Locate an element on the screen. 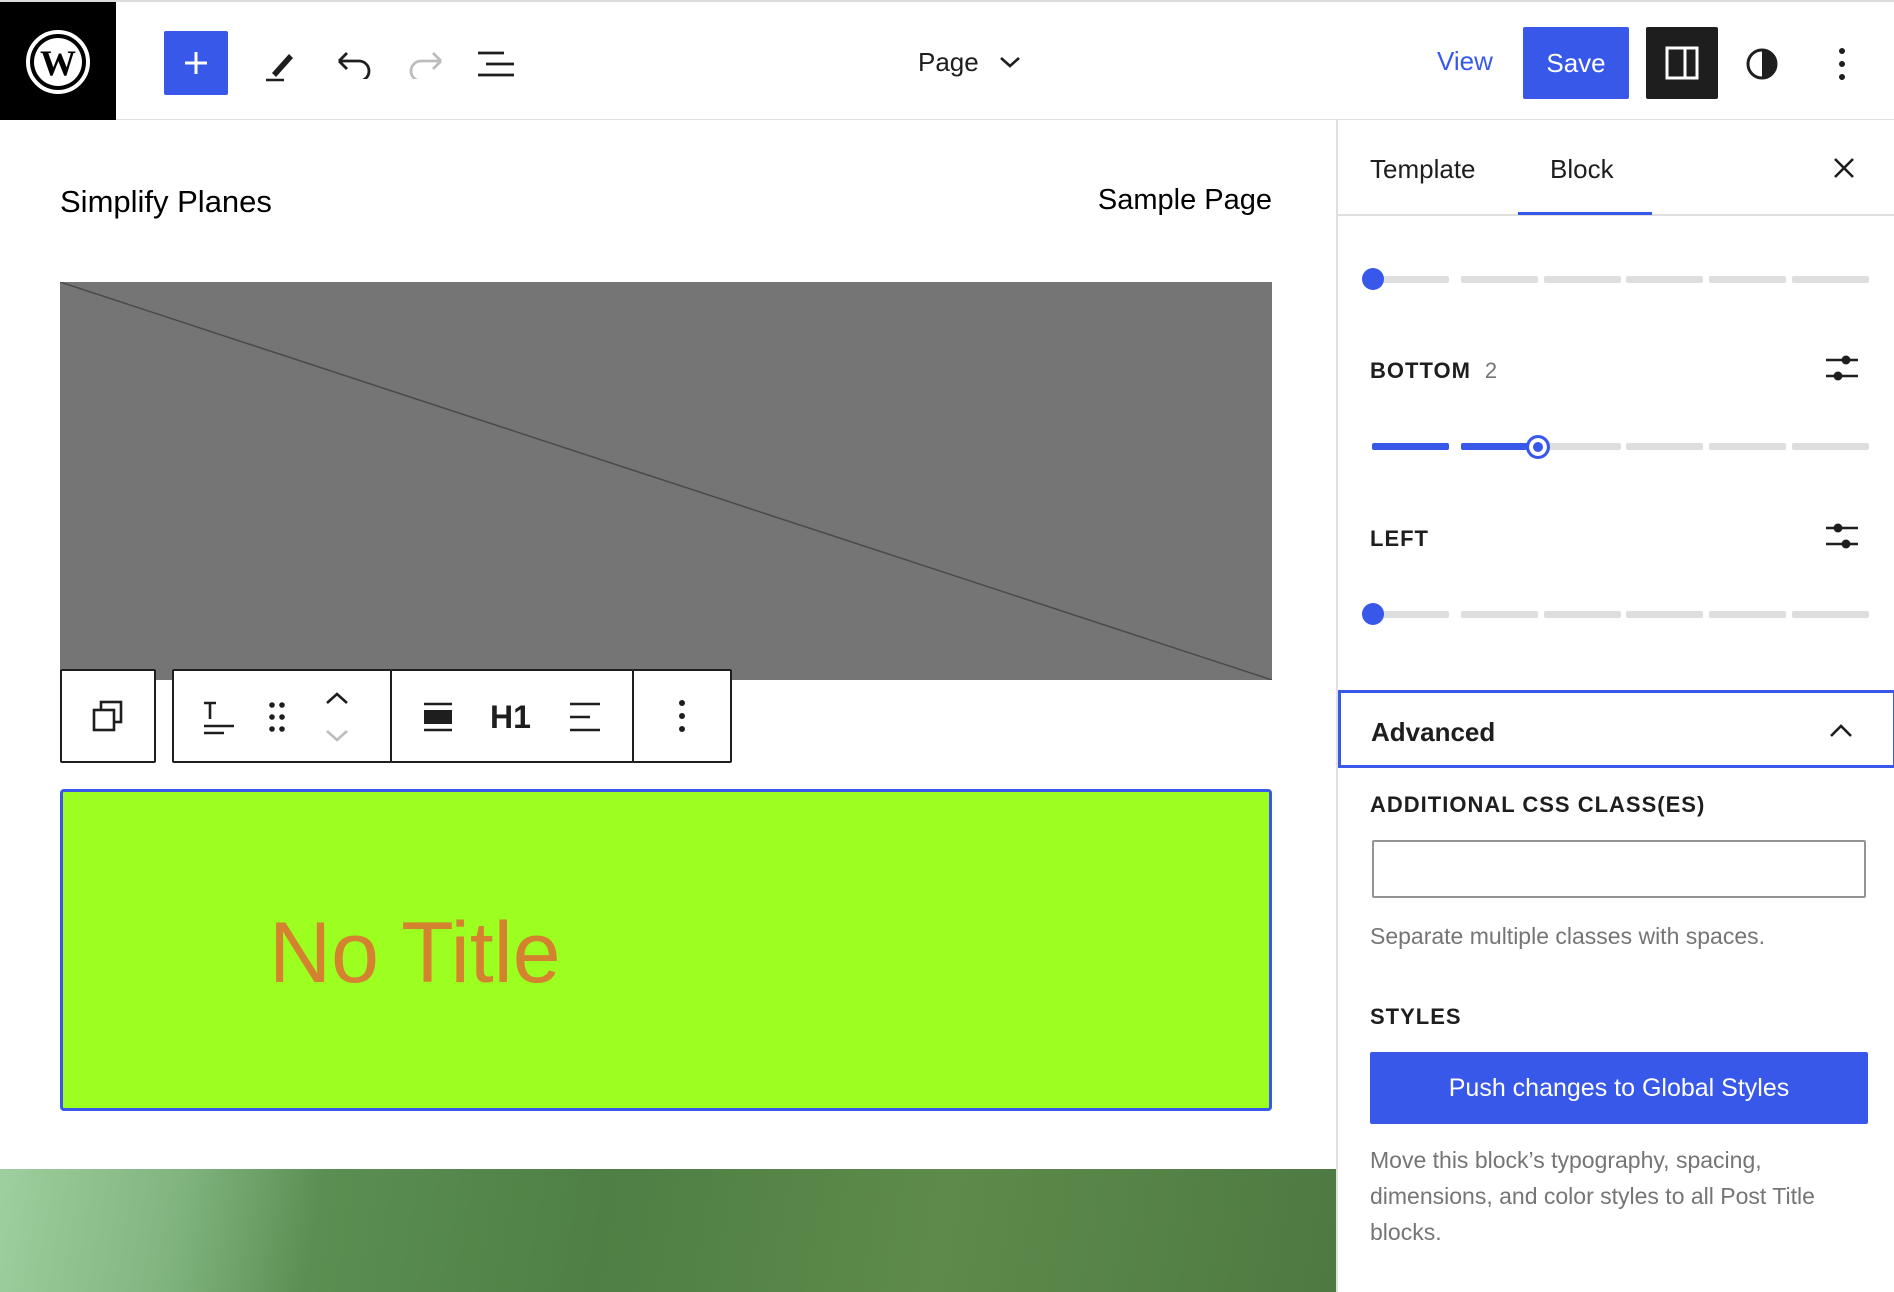 The image size is (1894, 1292). page-selector-label: Page is located at coordinates (948, 61).